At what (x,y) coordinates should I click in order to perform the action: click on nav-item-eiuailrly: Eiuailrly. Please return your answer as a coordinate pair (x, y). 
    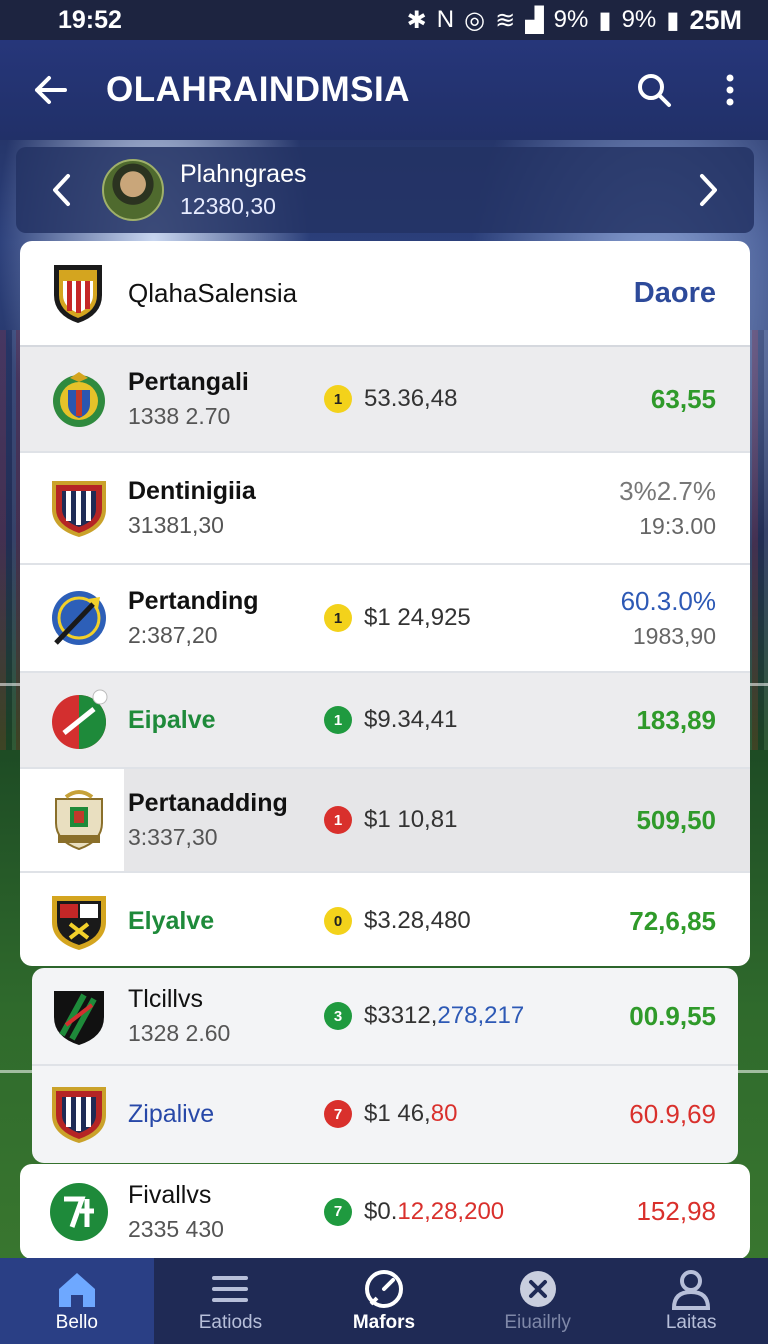
    Looking at the image, I should click on (538, 1301).